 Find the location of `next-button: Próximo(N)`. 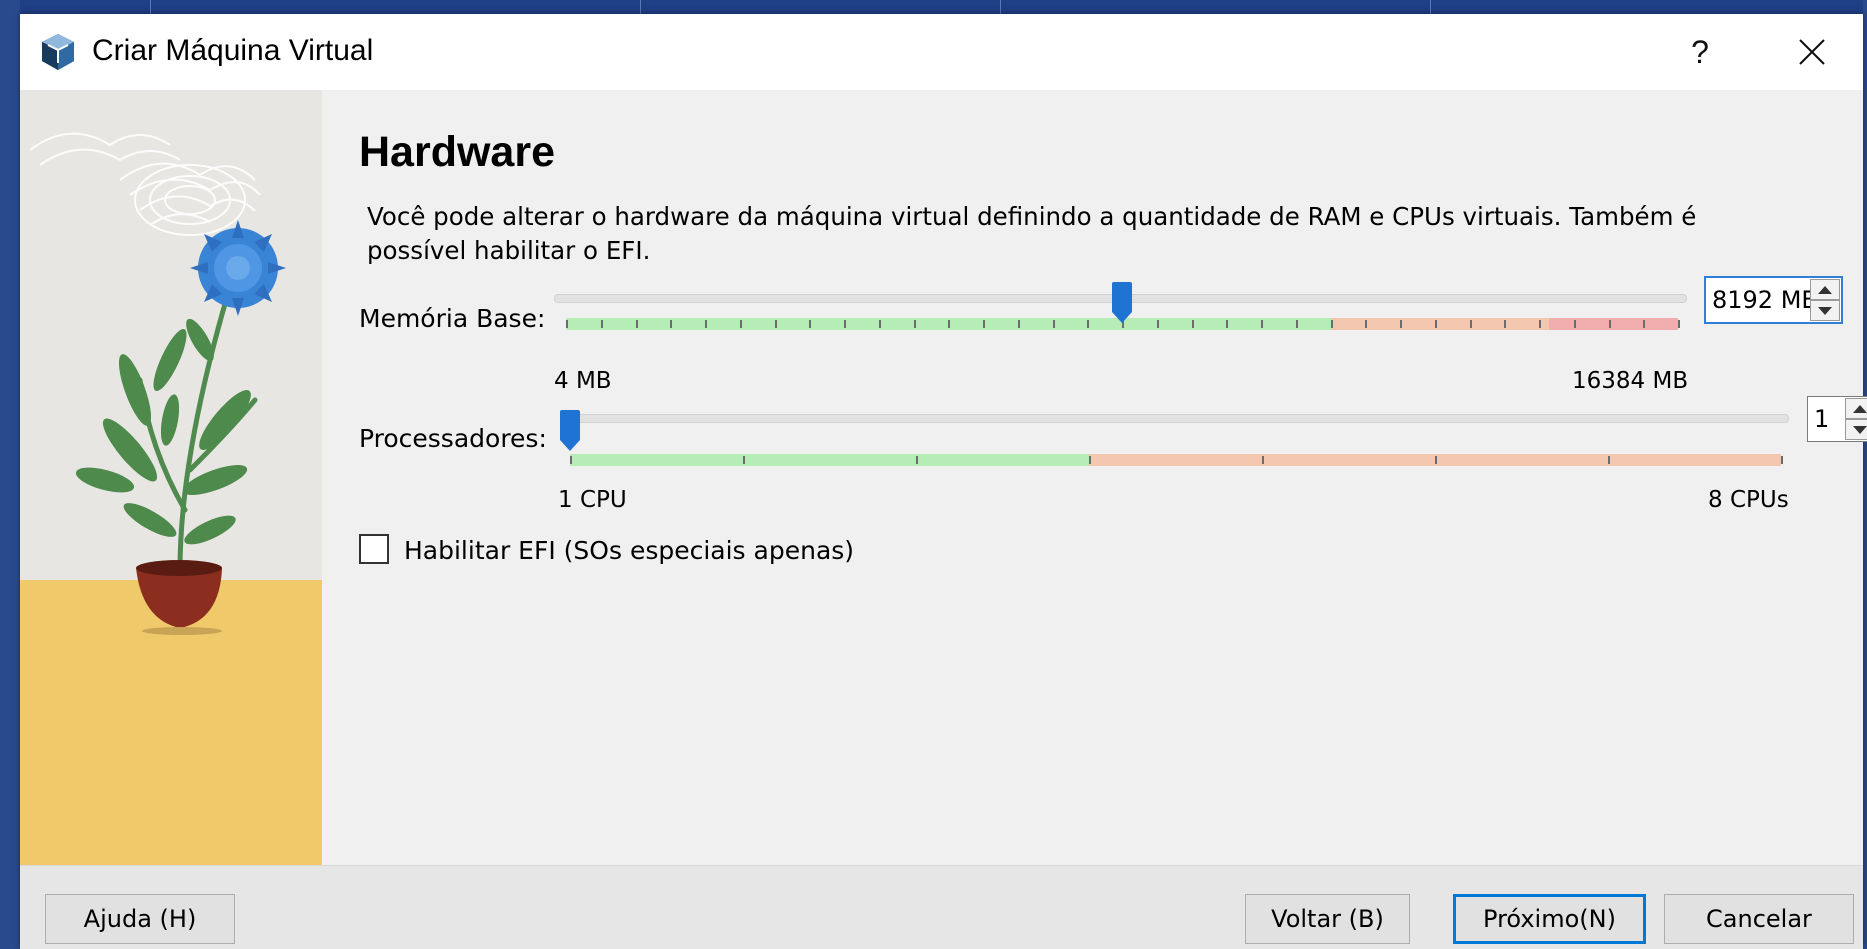

next-button: Próximo(N) is located at coordinates (1549, 919).